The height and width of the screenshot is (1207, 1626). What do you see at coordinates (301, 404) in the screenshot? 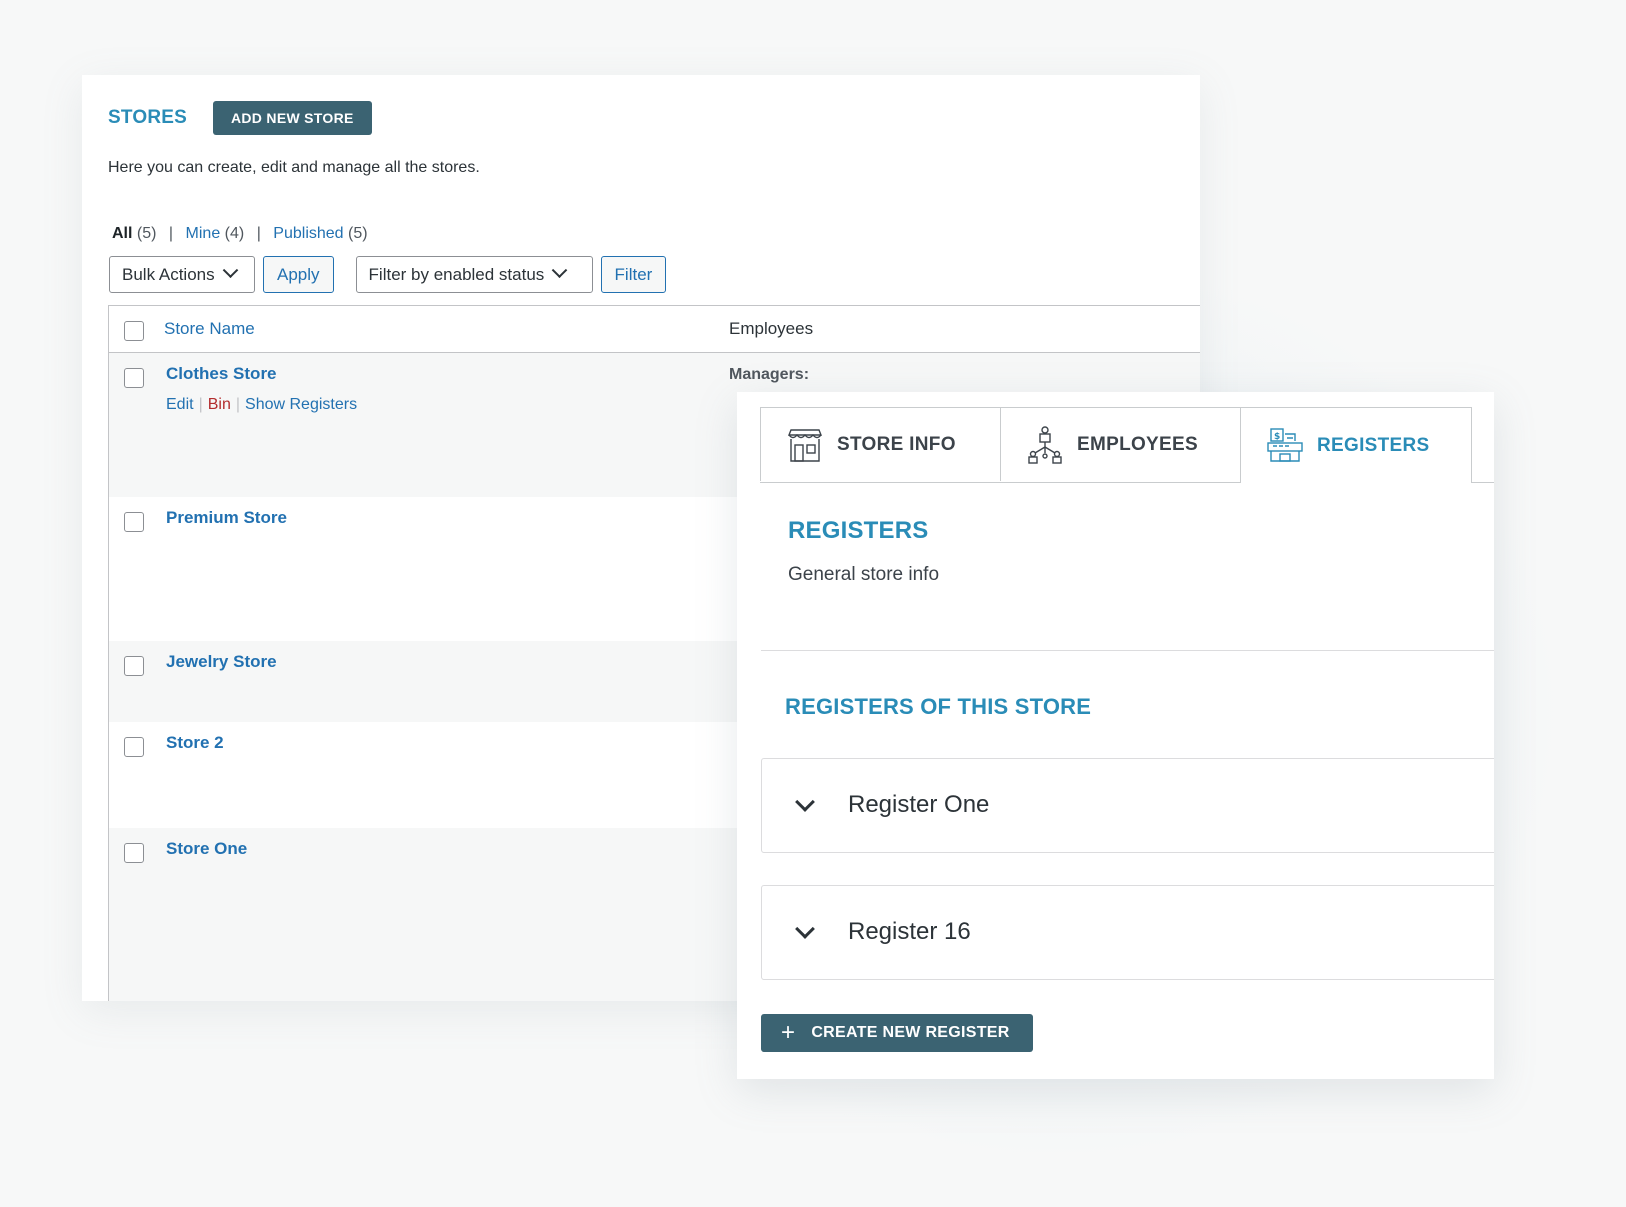
I see `show-registers-link: Show Registers` at bounding box center [301, 404].